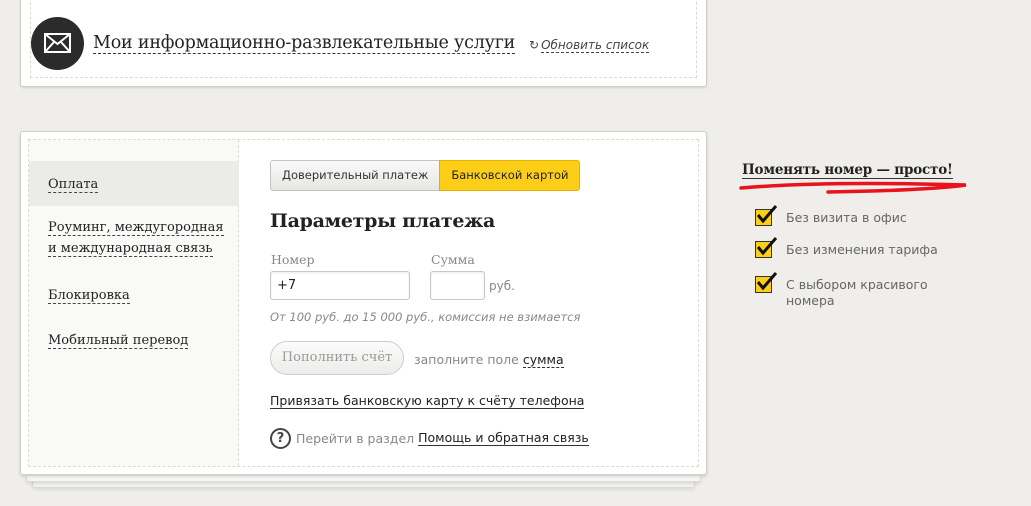 The image size is (1031, 506). What do you see at coordinates (466, 359) in the screenshot?
I see `fill-field-prefix: заполните поле` at bounding box center [466, 359].